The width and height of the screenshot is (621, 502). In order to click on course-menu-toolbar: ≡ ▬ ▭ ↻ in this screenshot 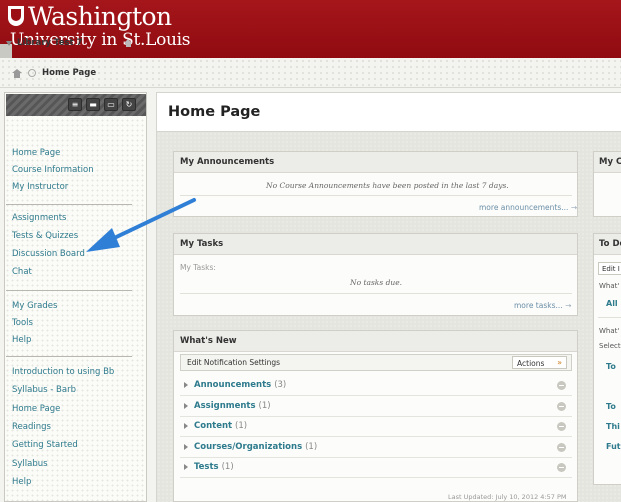, I will do `click(76, 105)`.